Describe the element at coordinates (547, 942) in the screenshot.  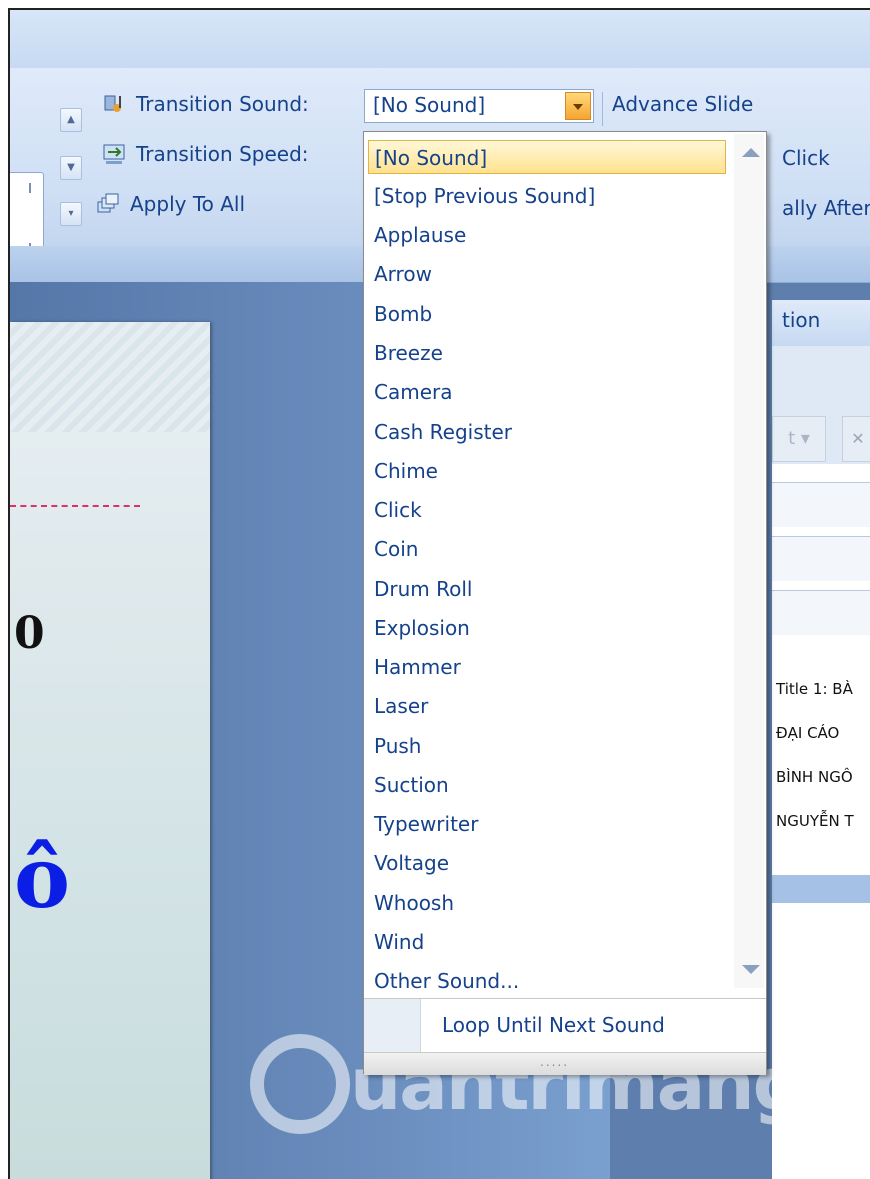
I see `sound-option: Wind` at that location.